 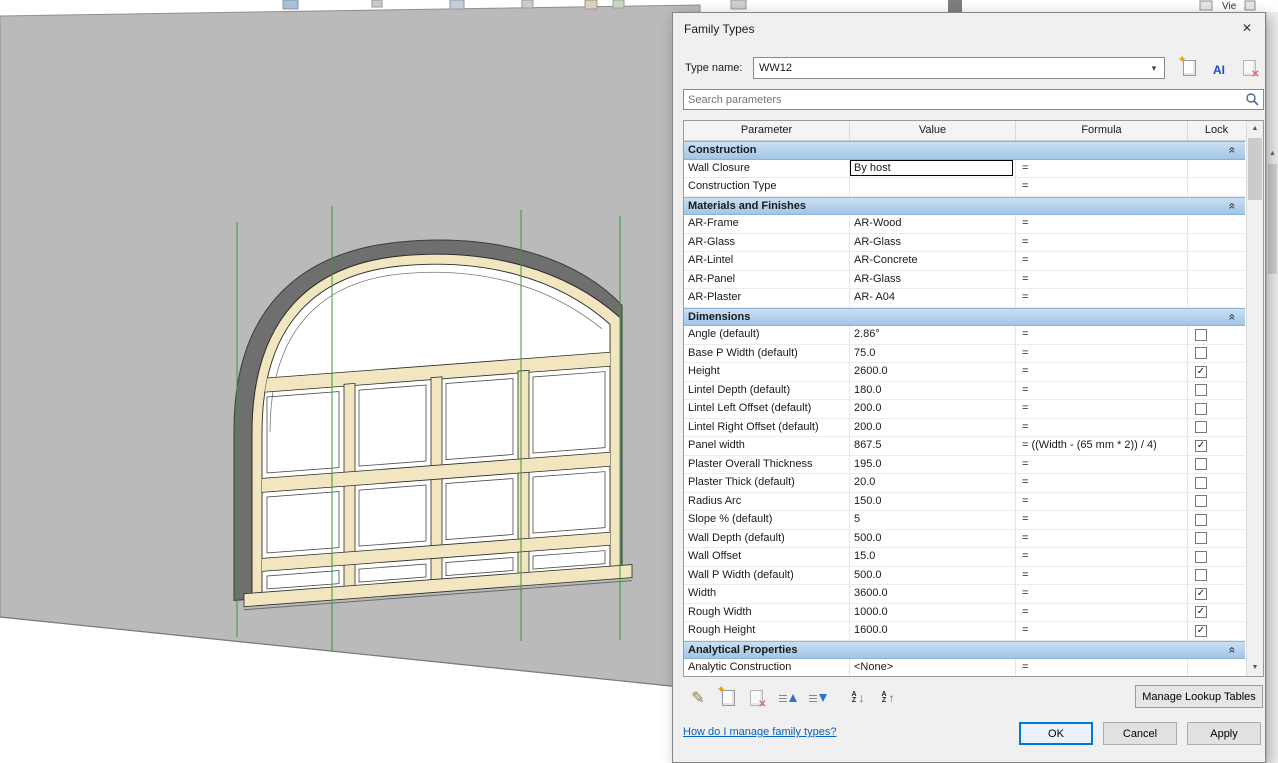 What do you see at coordinates (818, 698) in the screenshot?
I see `move-parameter-down-button` at bounding box center [818, 698].